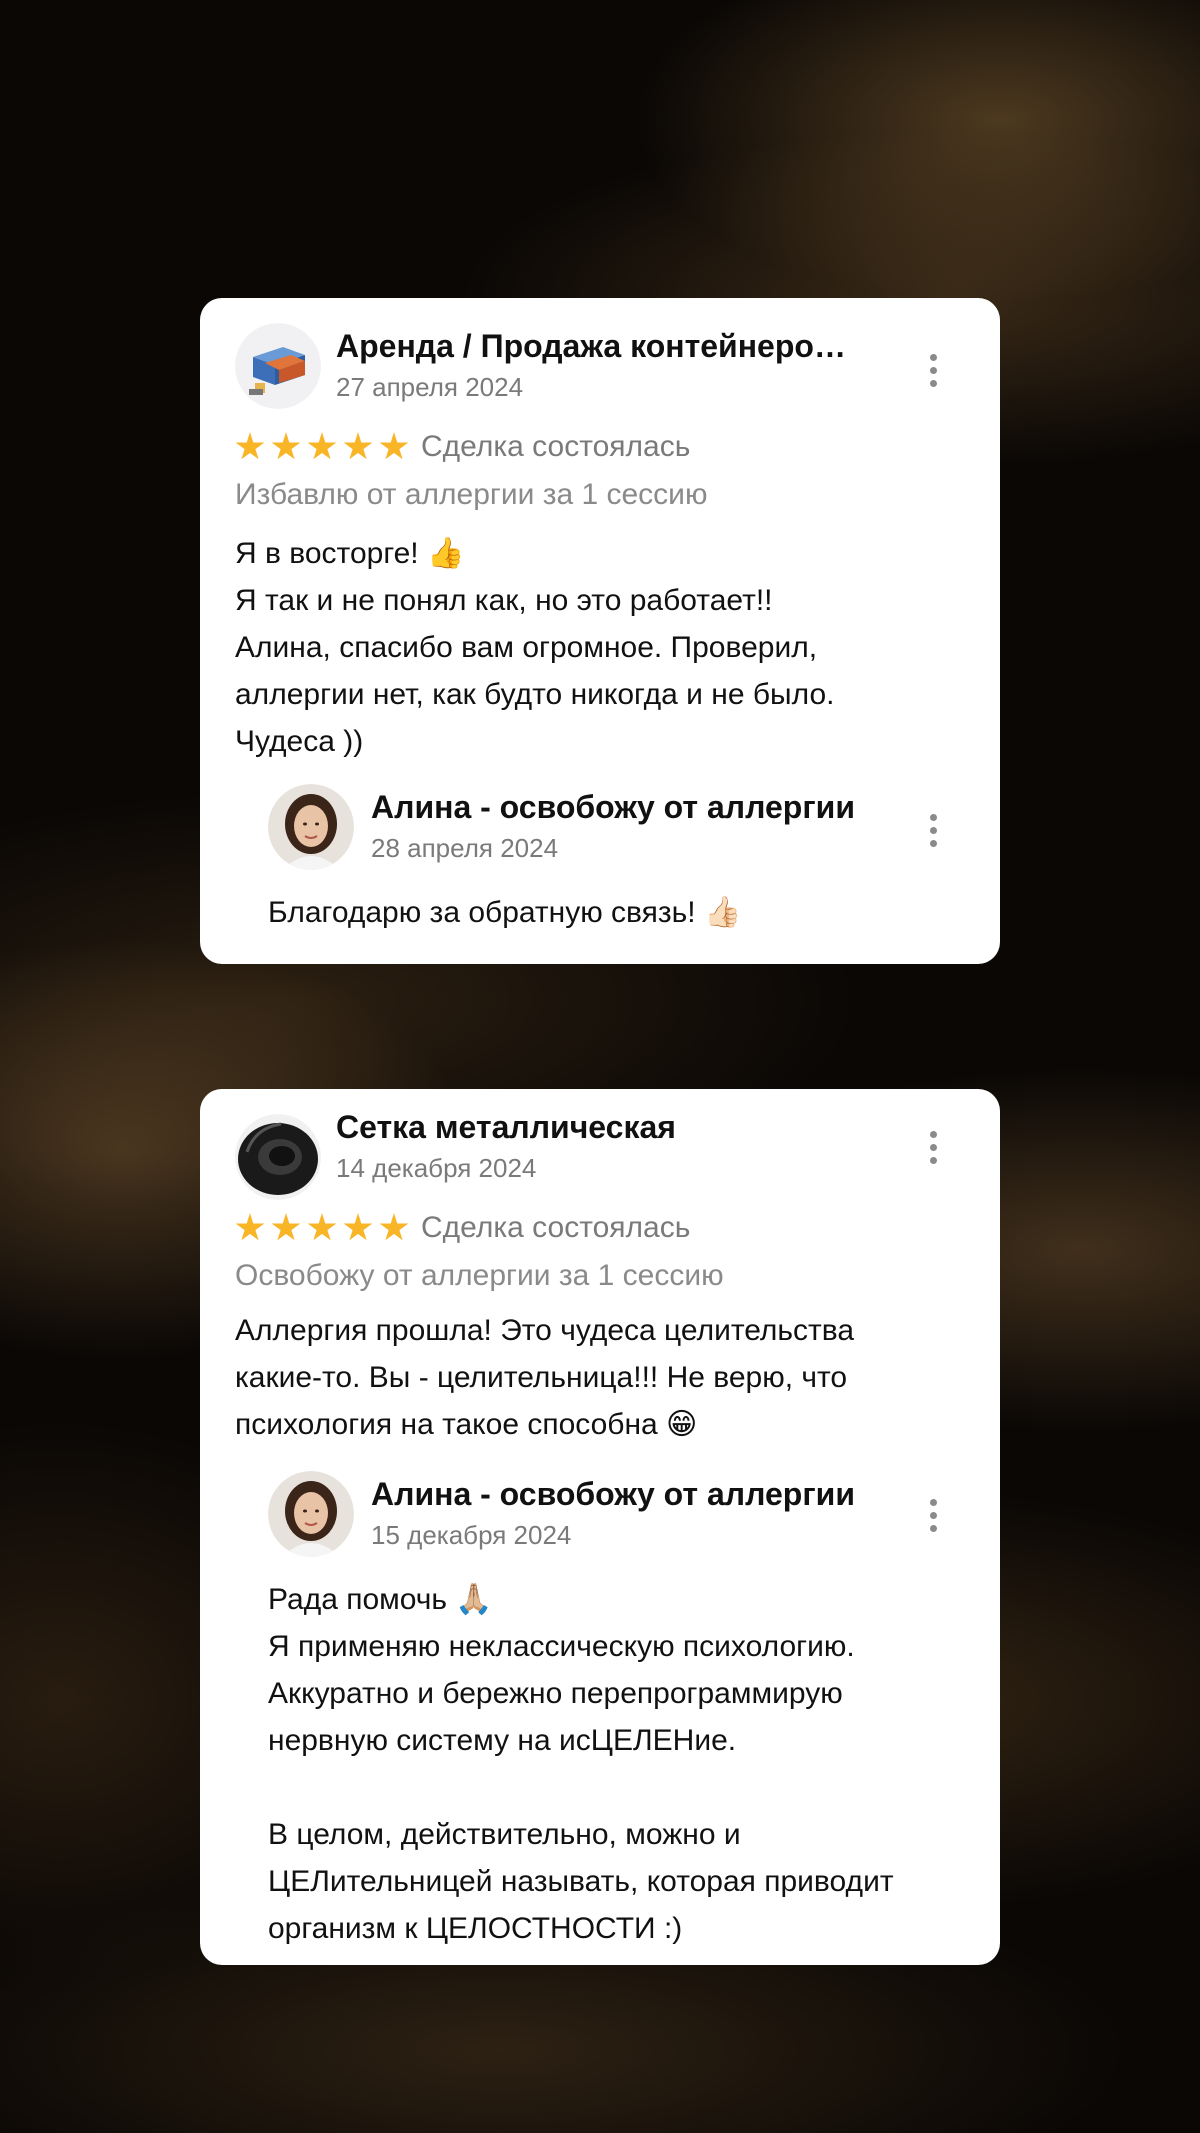 The width and height of the screenshot is (1200, 2133). What do you see at coordinates (471, 1535) in the screenshot?
I see `reply-date: 15 декабря 2024` at bounding box center [471, 1535].